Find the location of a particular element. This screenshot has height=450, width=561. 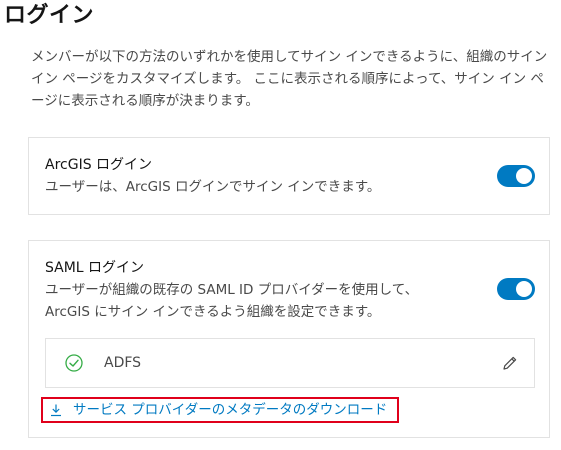

identity-provider-name: ADFS is located at coordinates (123, 363).